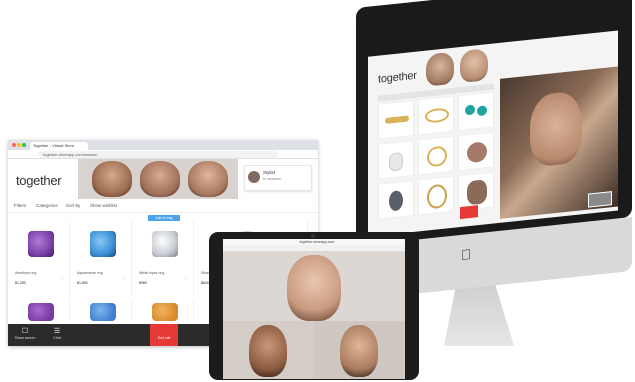  I want to click on ipad-main-video, so click(314, 286).